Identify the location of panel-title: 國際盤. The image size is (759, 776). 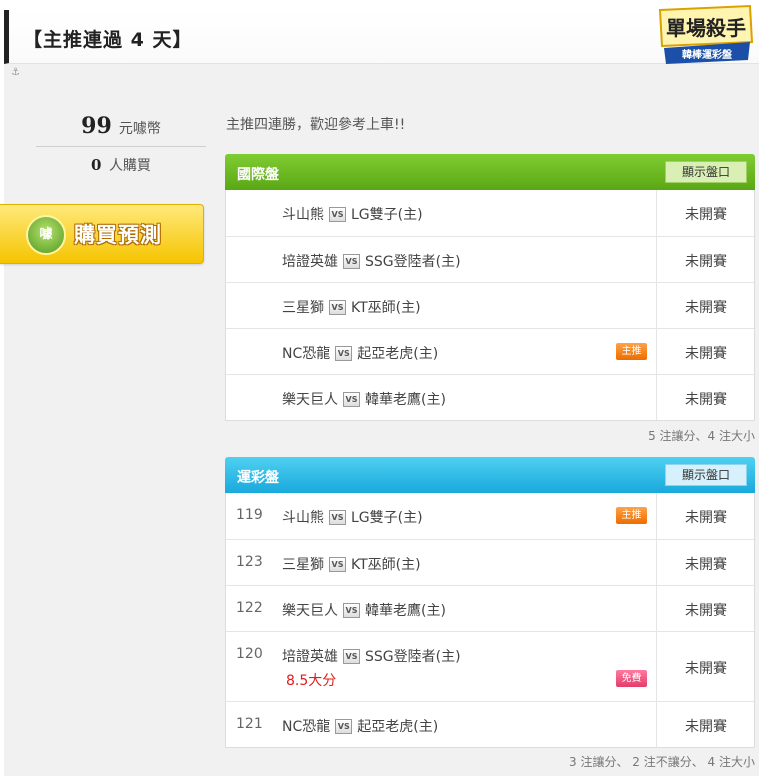
(258, 175).